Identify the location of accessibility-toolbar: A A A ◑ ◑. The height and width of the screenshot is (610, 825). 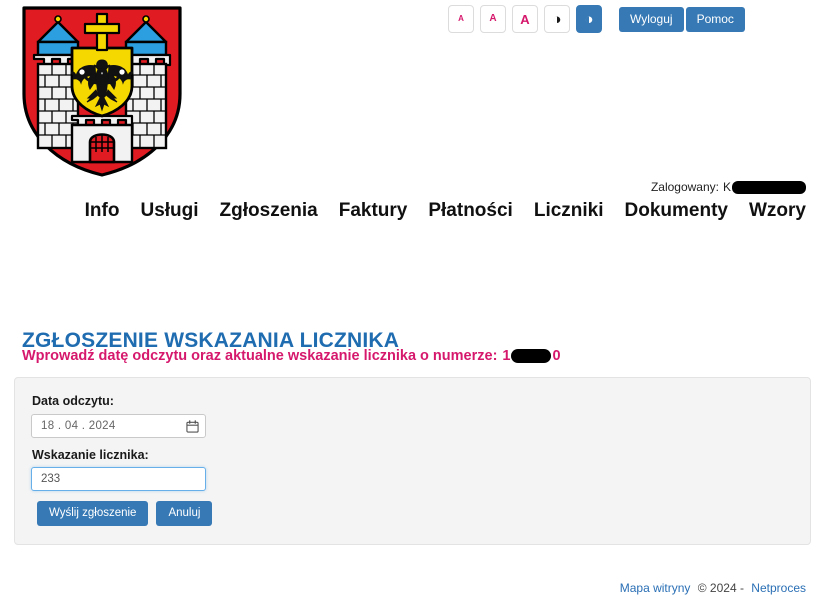
(525, 19).